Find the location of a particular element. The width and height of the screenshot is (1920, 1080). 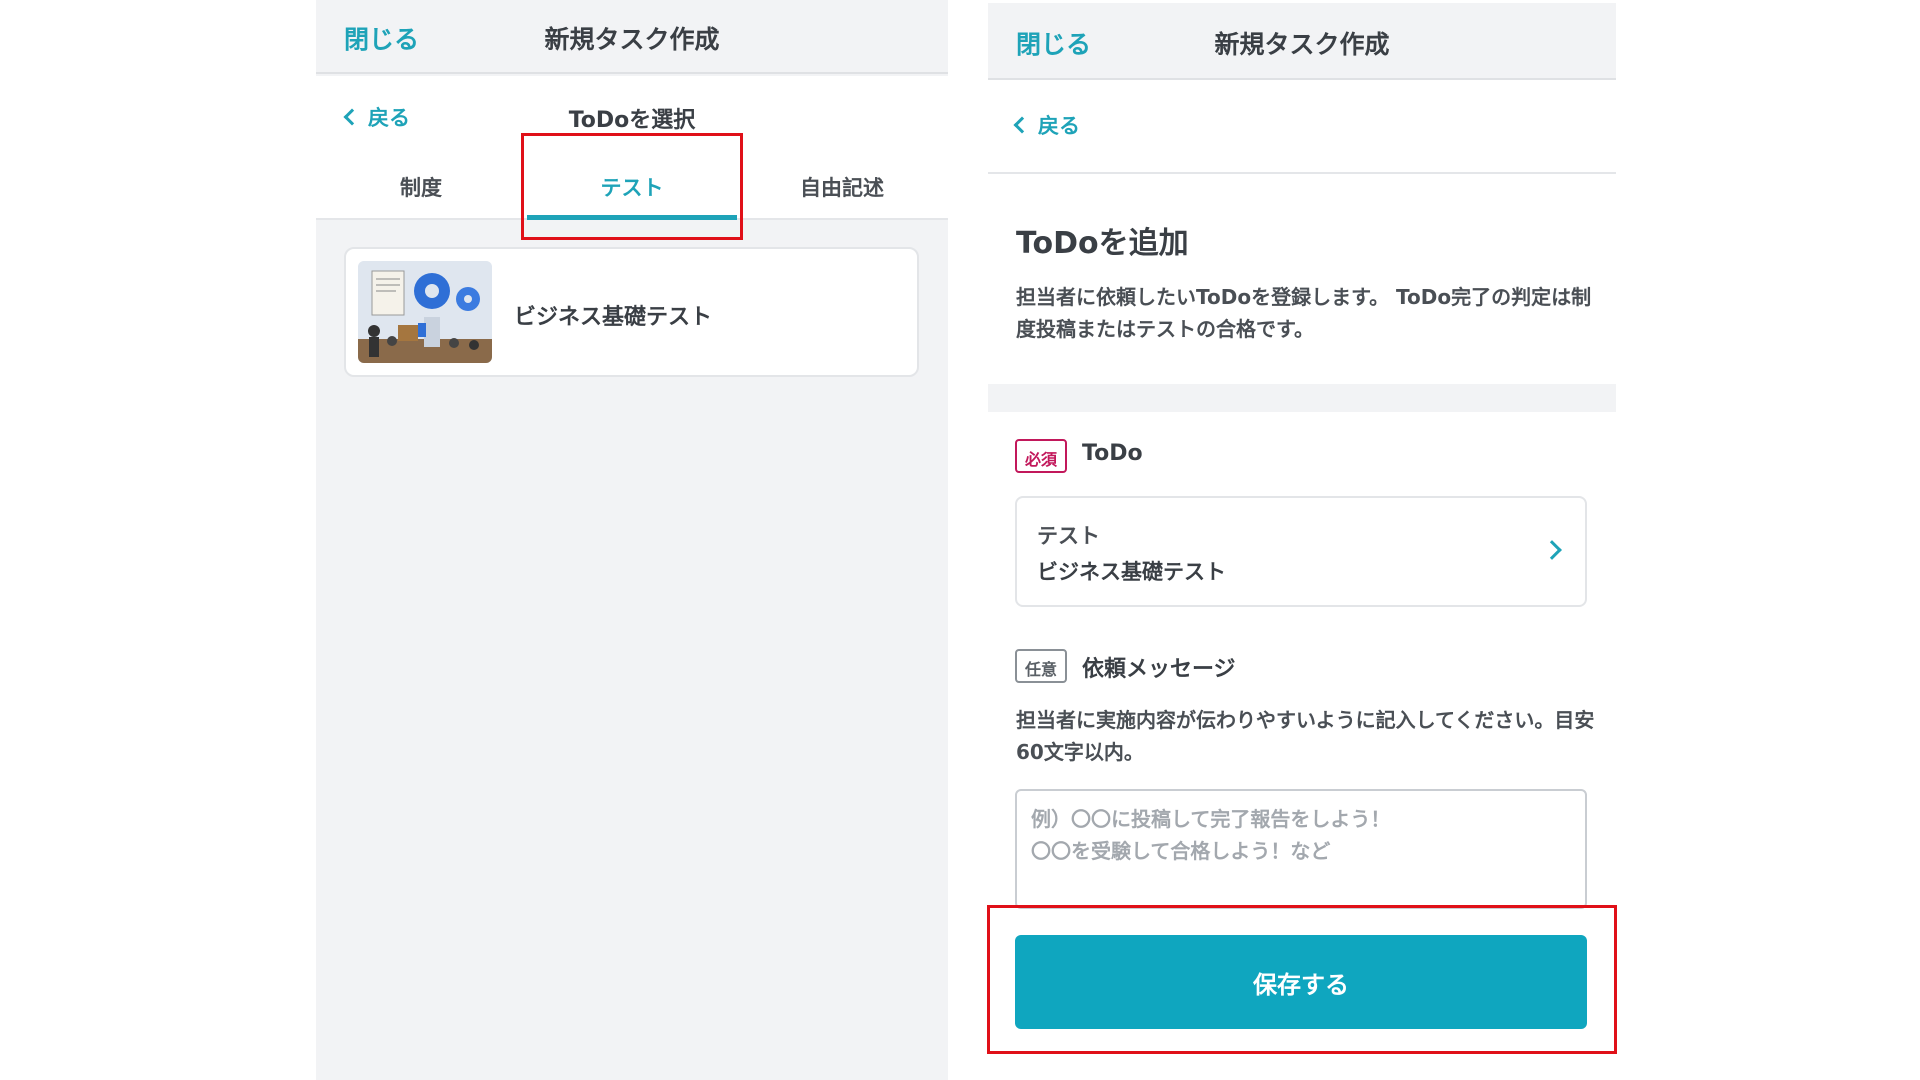

business-gears-illustration is located at coordinates (425, 312).